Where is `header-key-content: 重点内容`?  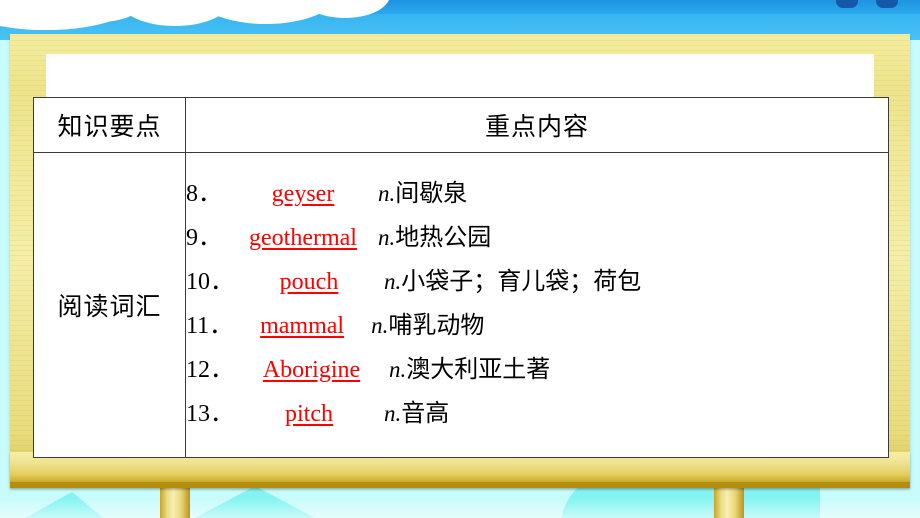 header-key-content: 重点内容 is located at coordinates (537, 125).